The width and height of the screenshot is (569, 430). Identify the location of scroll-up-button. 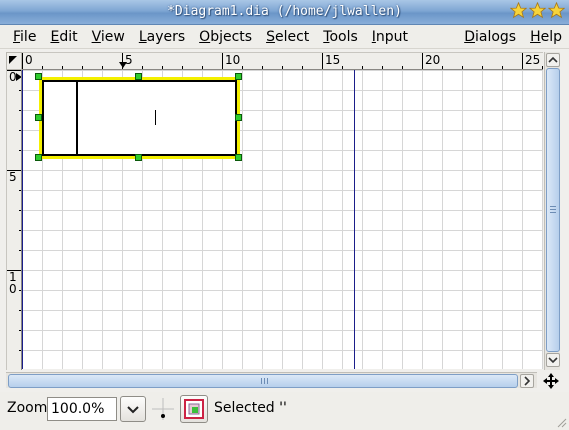
(553, 60).